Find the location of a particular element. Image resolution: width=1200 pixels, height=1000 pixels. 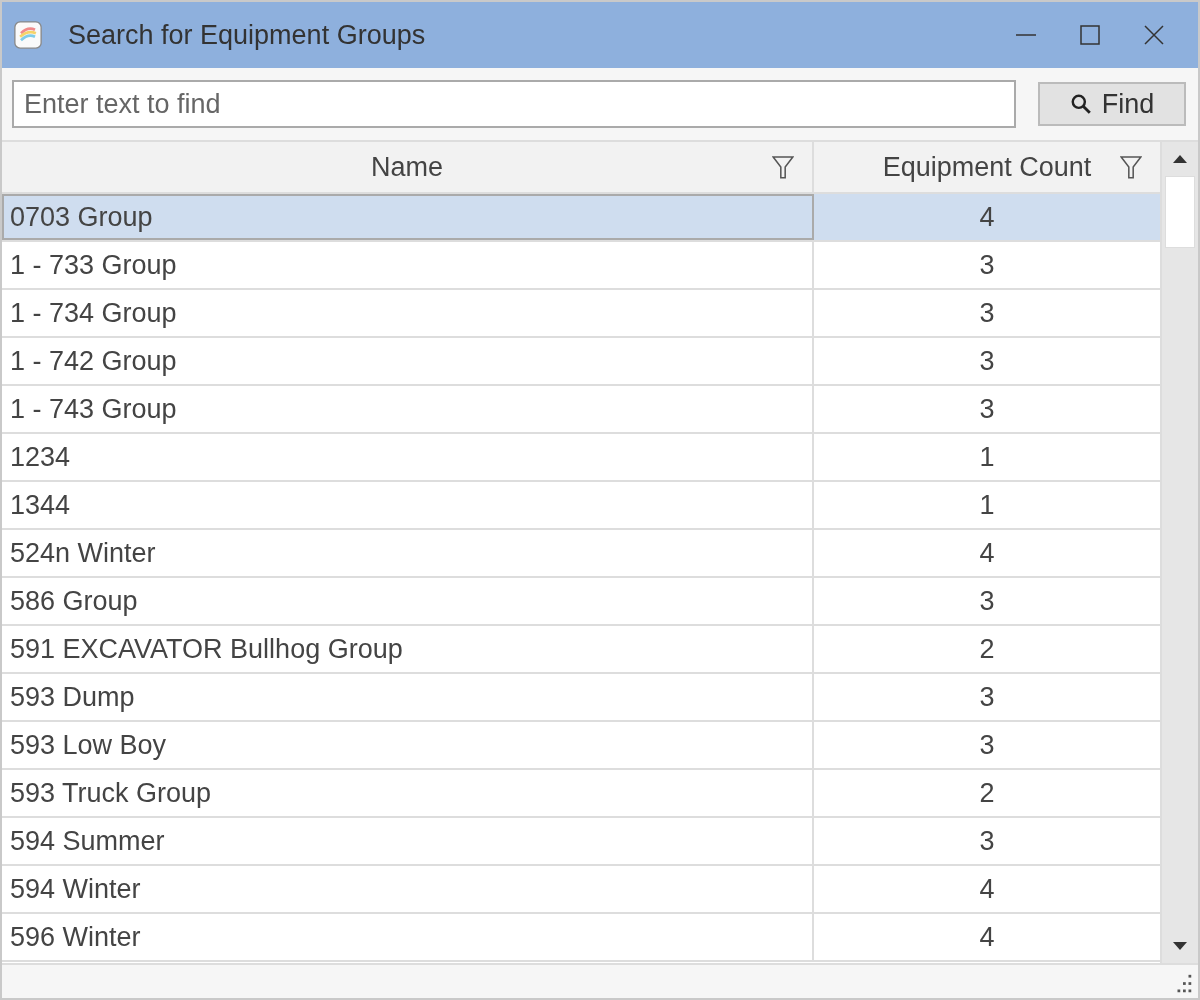

maximize-icon is located at coordinates (1090, 35).